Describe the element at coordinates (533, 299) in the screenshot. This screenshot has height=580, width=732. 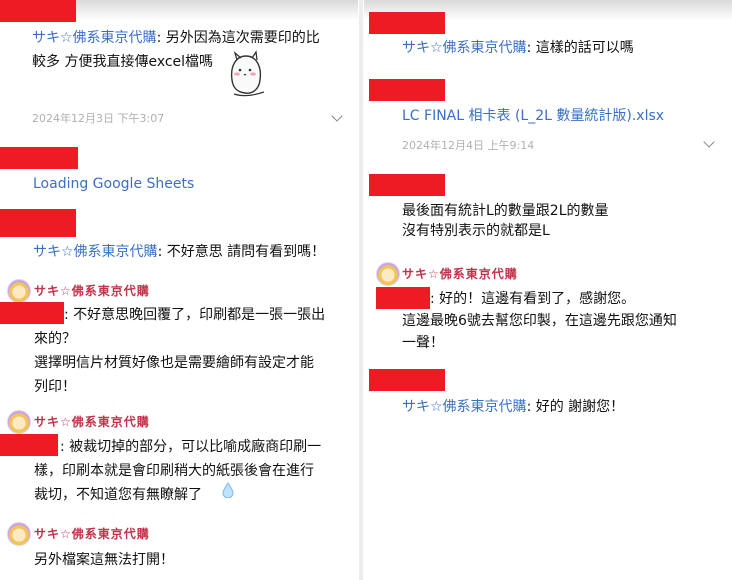
I see `message-line: : 好的！這邊有看到了，感謝您。` at that location.